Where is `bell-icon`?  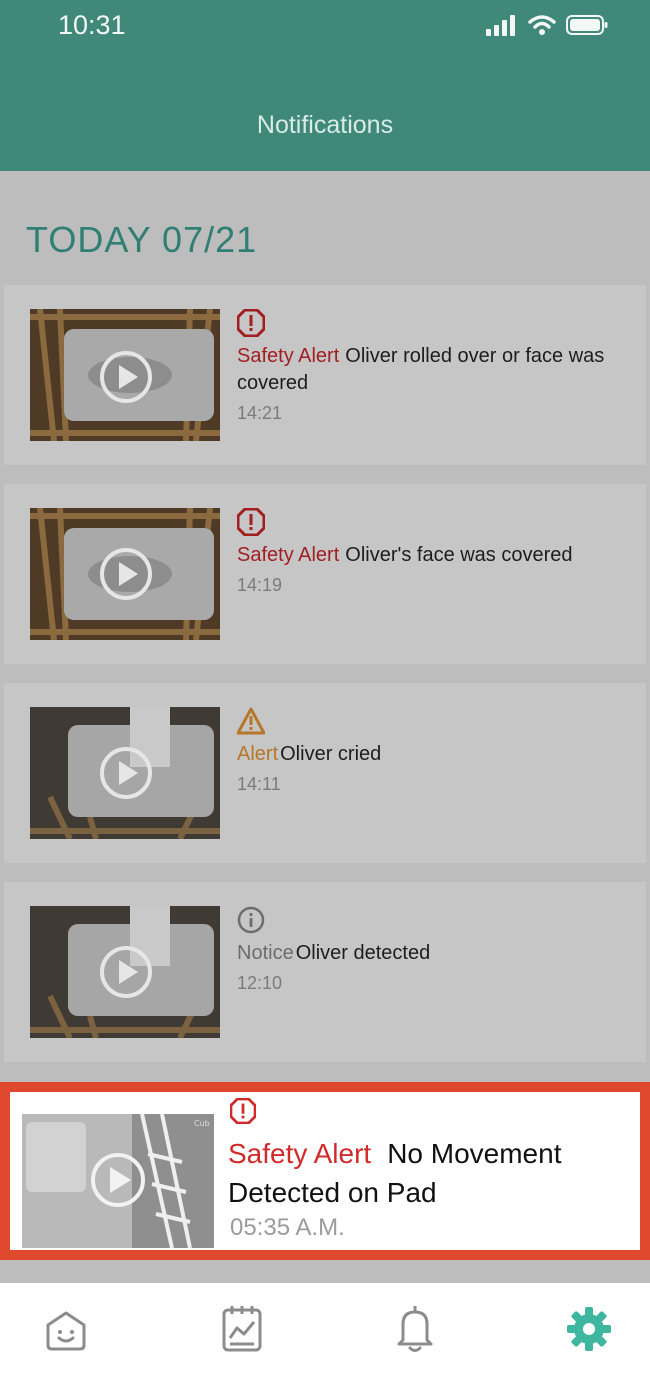
bell-icon is located at coordinates (415, 1331).